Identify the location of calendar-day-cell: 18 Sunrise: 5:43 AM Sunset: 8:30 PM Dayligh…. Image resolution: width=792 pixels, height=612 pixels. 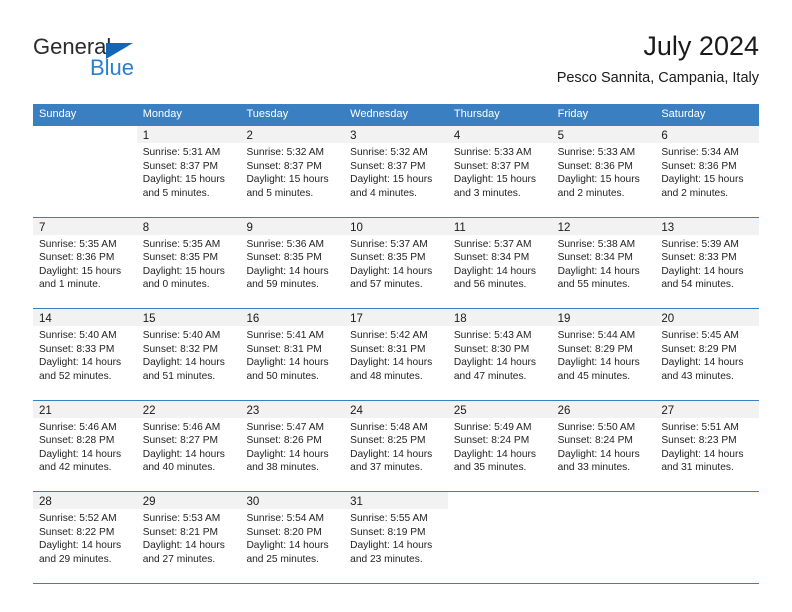
(499, 354).